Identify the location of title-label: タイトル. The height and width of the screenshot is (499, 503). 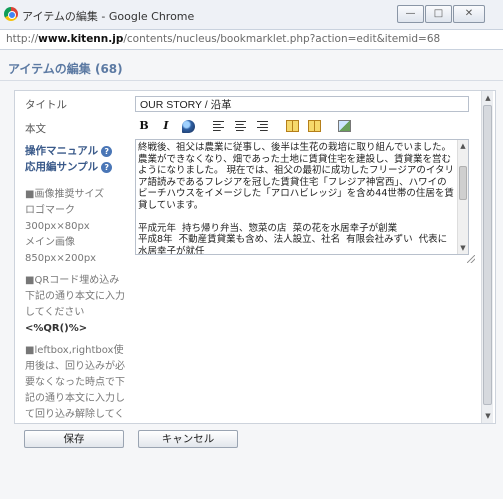
(46, 105).